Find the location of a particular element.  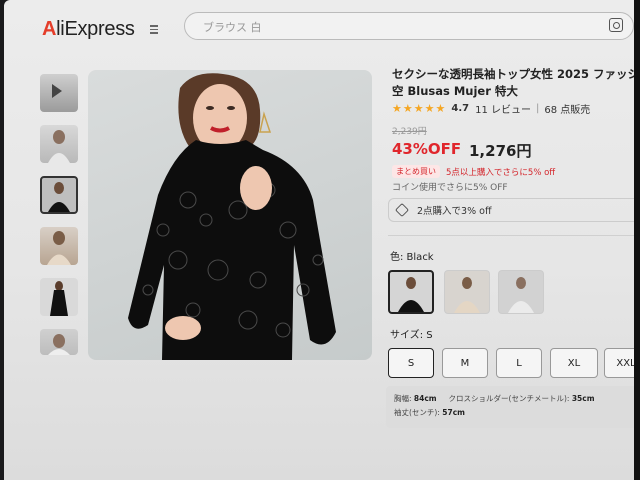

monitor-bezel is located at coordinates (637, 240).